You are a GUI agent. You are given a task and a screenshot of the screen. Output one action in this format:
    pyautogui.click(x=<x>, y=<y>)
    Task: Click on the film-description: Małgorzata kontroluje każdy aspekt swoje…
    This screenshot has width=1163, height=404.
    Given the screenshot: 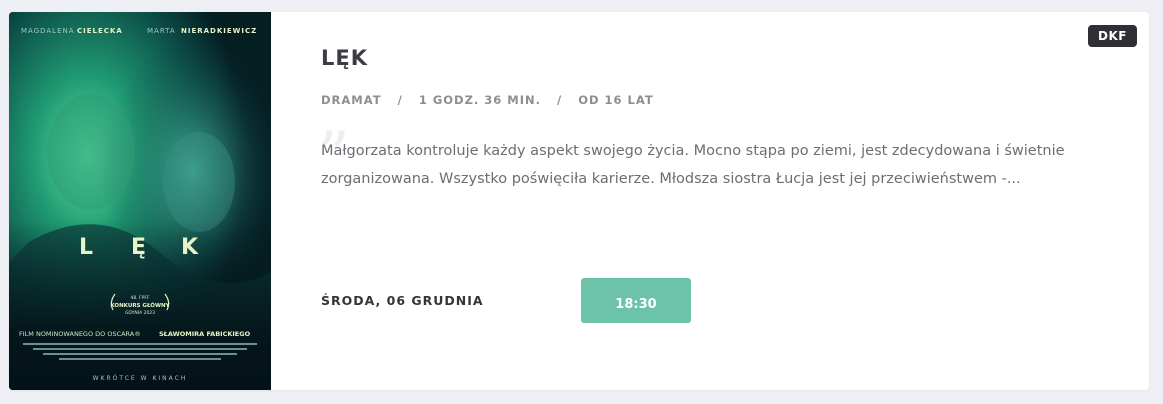 What is the action you would take?
    pyautogui.click(x=693, y=165)
    